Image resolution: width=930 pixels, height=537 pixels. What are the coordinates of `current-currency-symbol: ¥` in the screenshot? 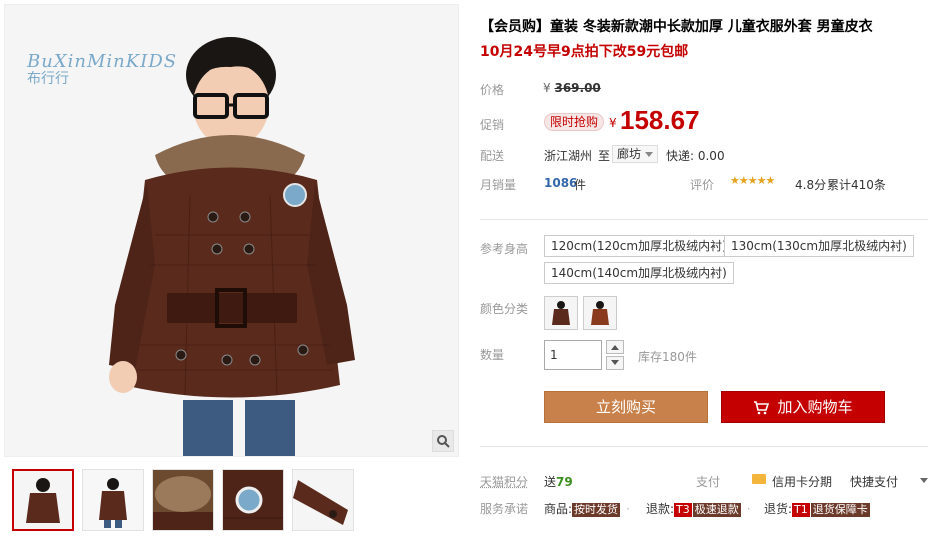 It's located at (613, 123).